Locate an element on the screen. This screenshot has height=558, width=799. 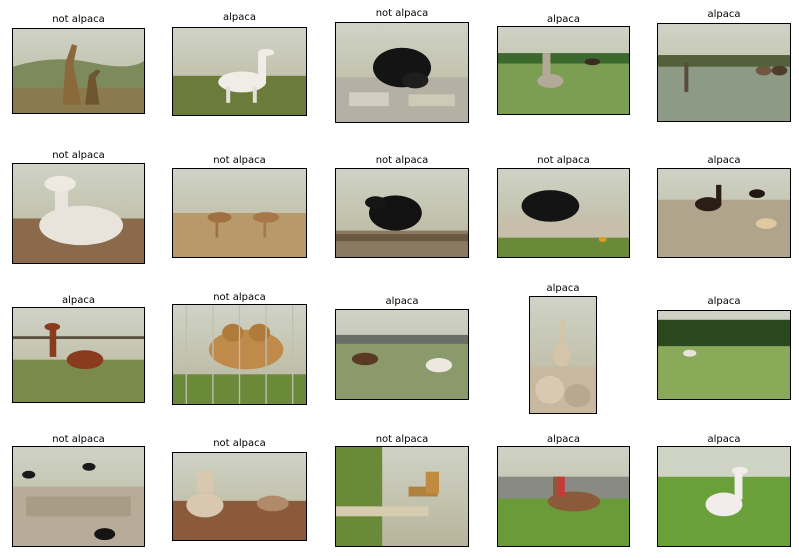
giraffe-rotated-photo-picture is located at coordinates (402, 496).